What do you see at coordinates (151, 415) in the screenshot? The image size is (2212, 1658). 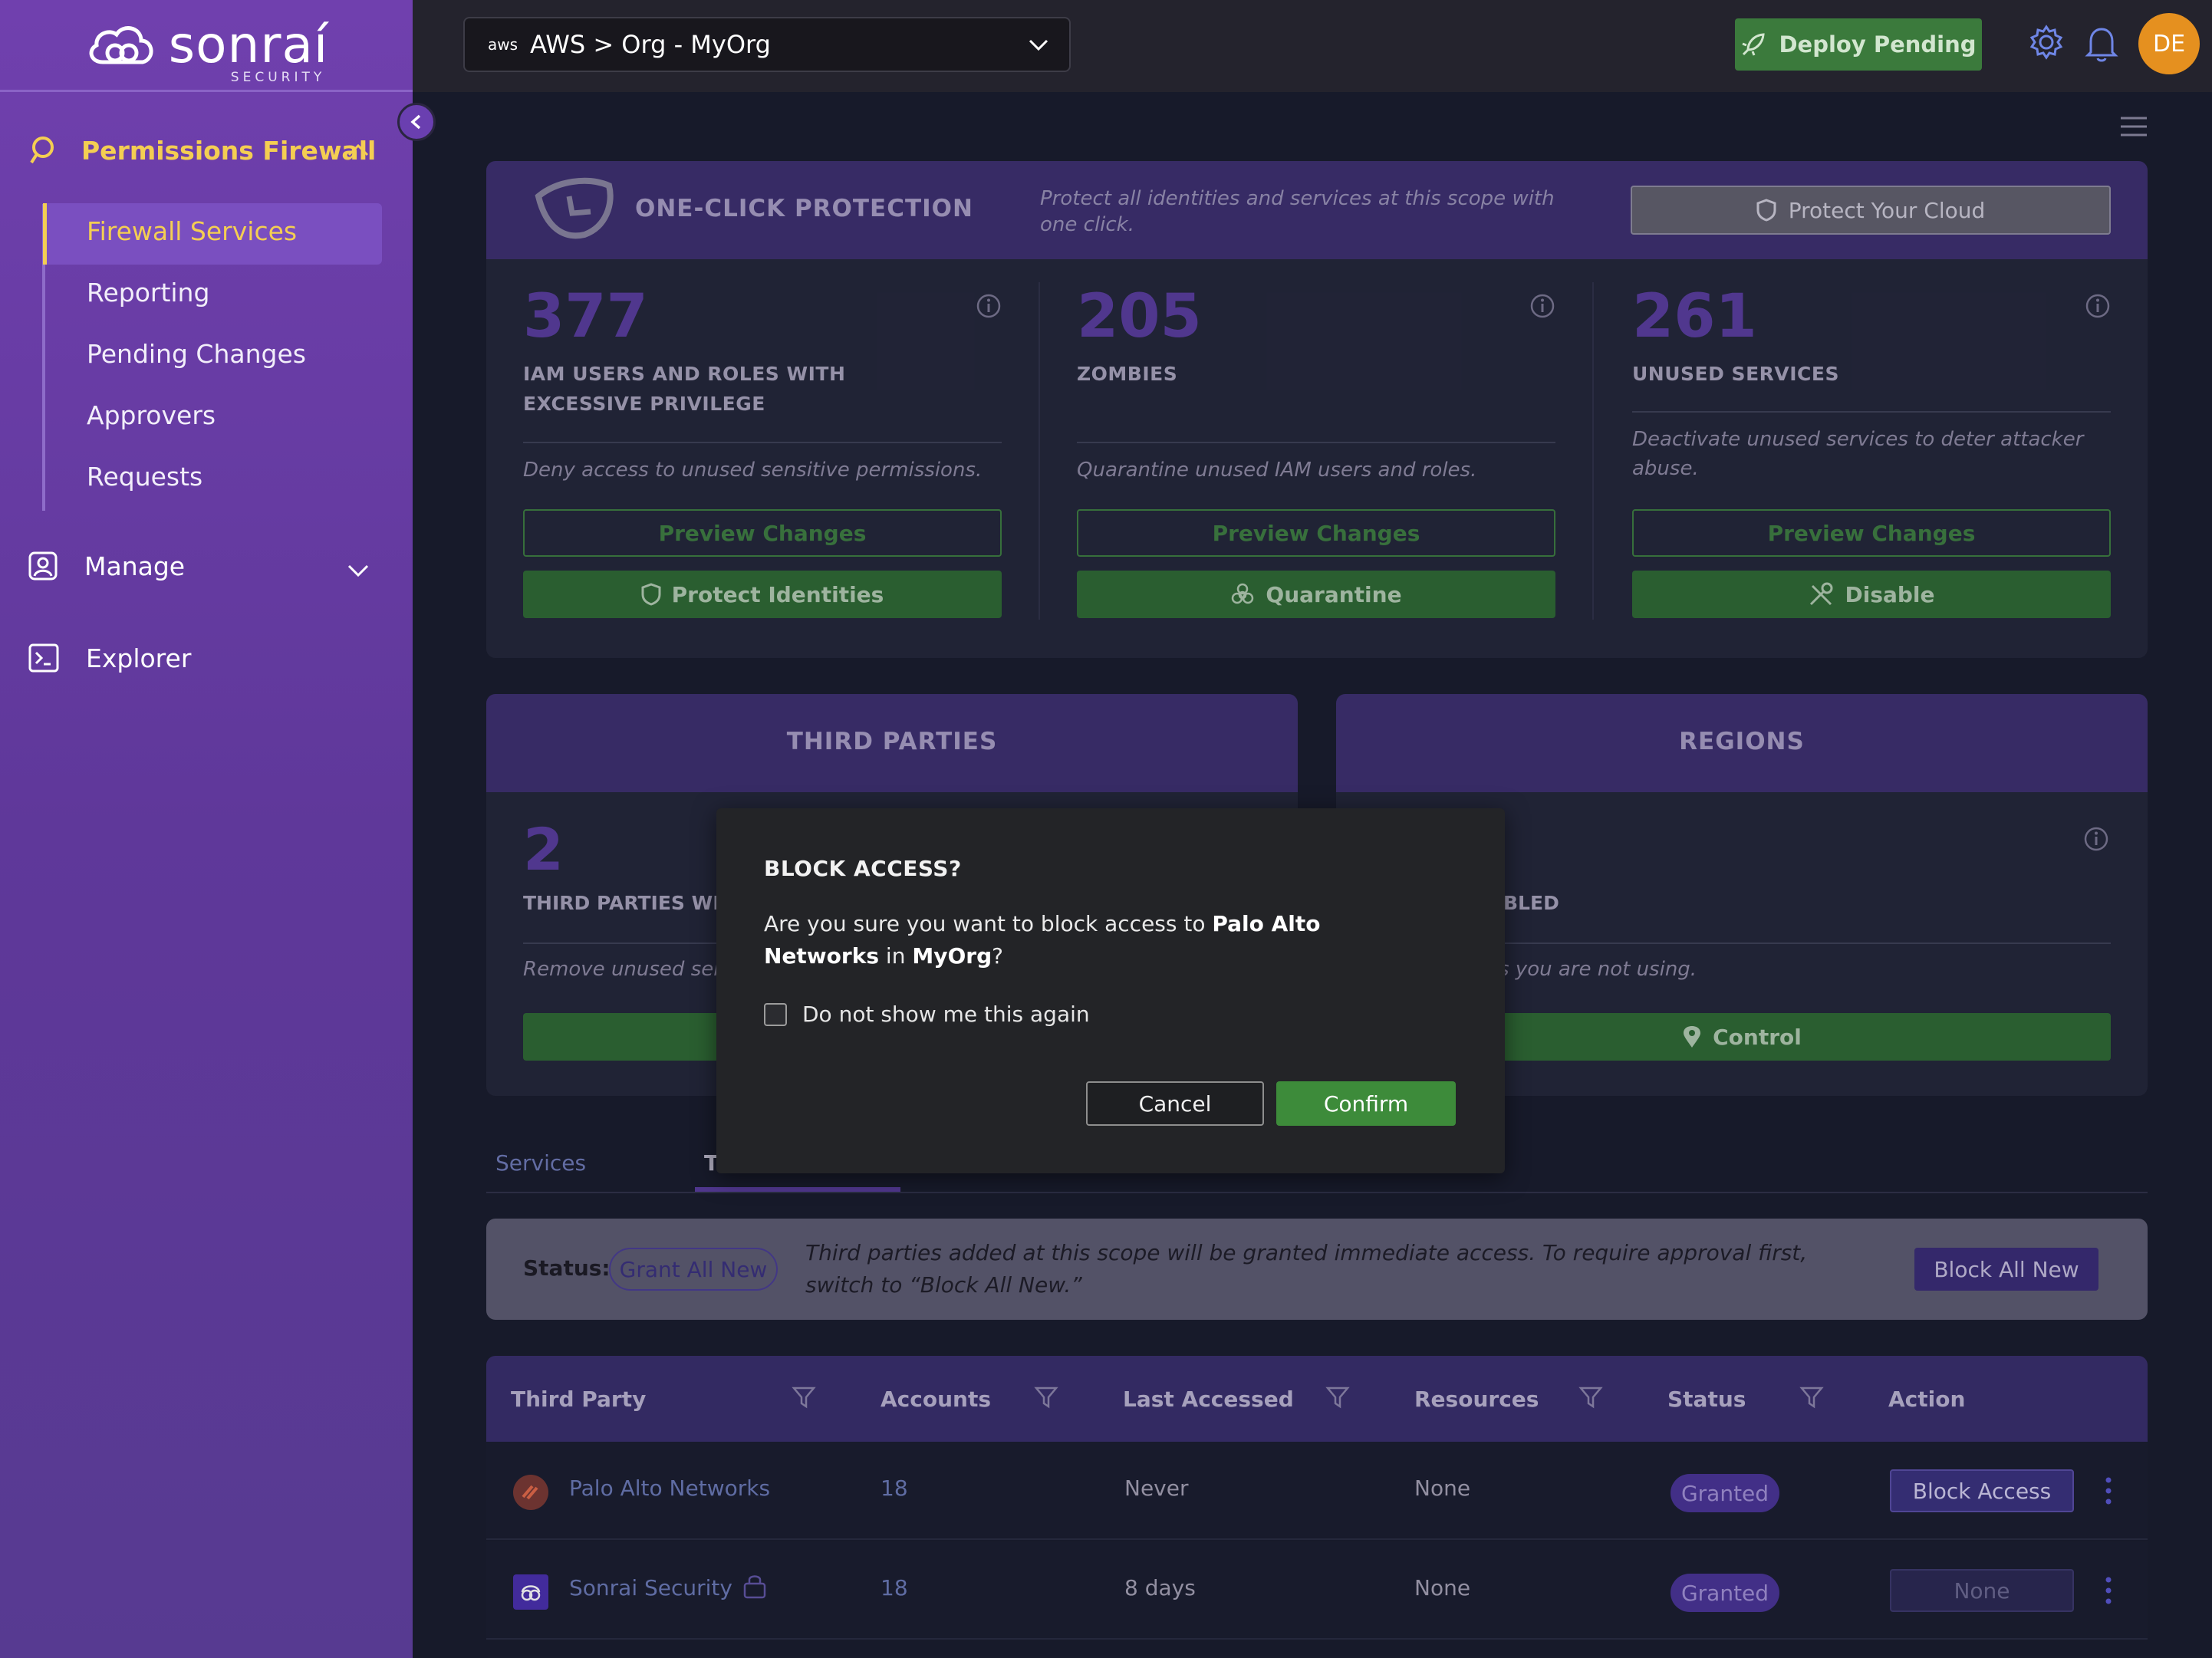 I see `sidebar-item-approvers: Approvers` at bounding box center [151, 415].